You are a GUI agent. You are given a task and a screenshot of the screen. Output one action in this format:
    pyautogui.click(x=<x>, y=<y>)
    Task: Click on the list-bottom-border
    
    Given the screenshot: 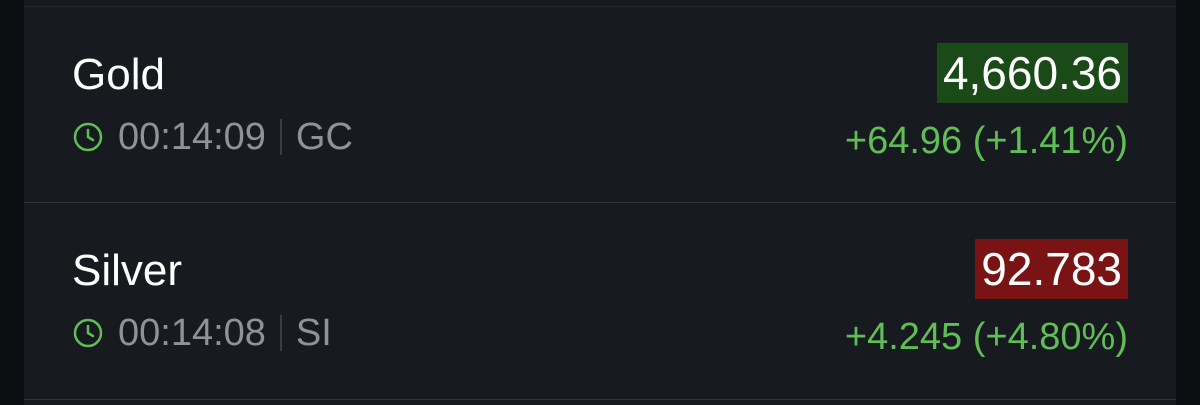 What is the action you would take?
    pyautogui.click(x=600, y=399)
    